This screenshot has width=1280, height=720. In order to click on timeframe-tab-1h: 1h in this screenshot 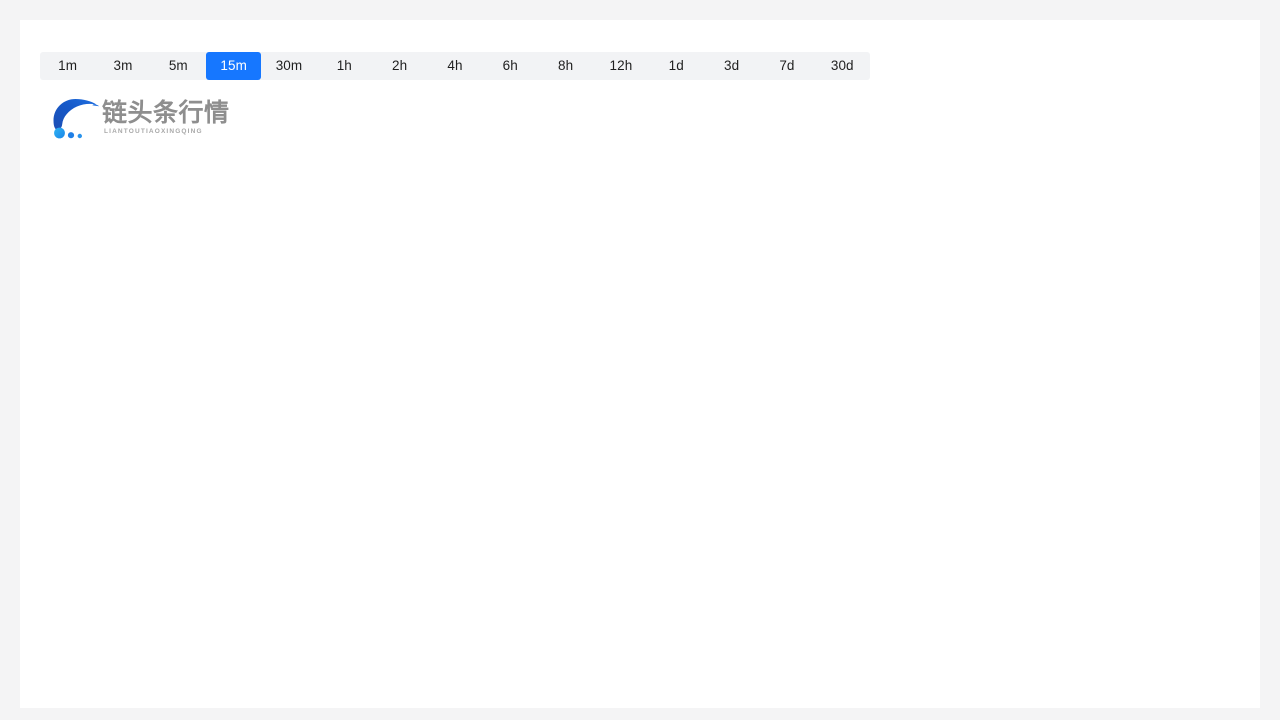, I will do `click(344, 66)`.